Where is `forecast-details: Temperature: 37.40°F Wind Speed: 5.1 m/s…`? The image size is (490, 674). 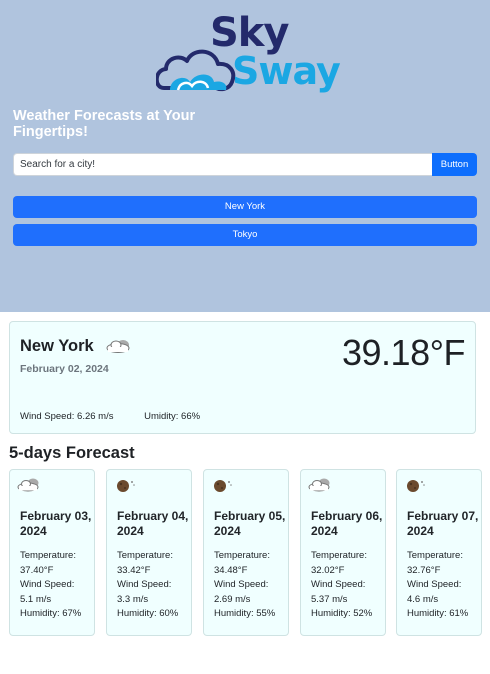
forecast-details: Temperature: 37.40°F Wind Speed: 5.1 m/s… is located at coordinates (56, 585).